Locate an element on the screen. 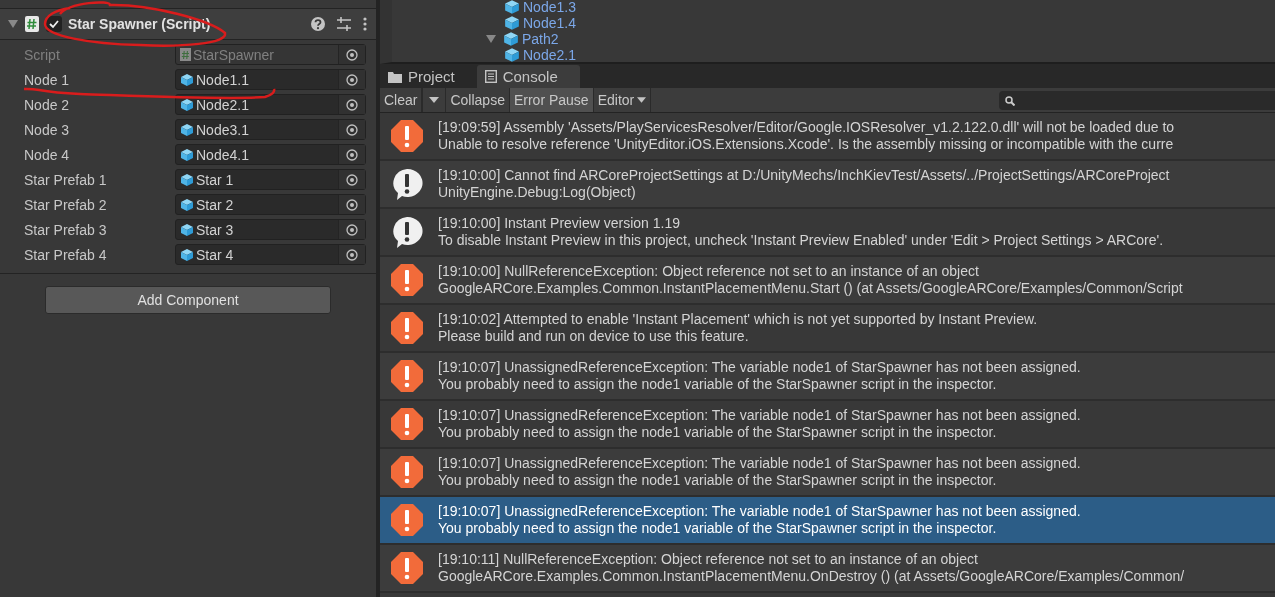 The height and width of the screenshot is (597, 1275). object-field: Star 3 is located at coordinates (270, 229).